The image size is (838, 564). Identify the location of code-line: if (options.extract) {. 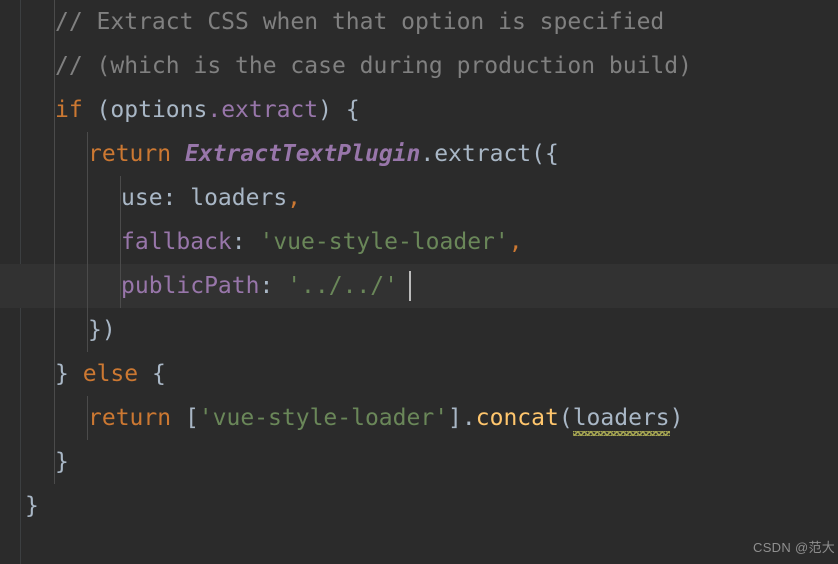
(207, 110).